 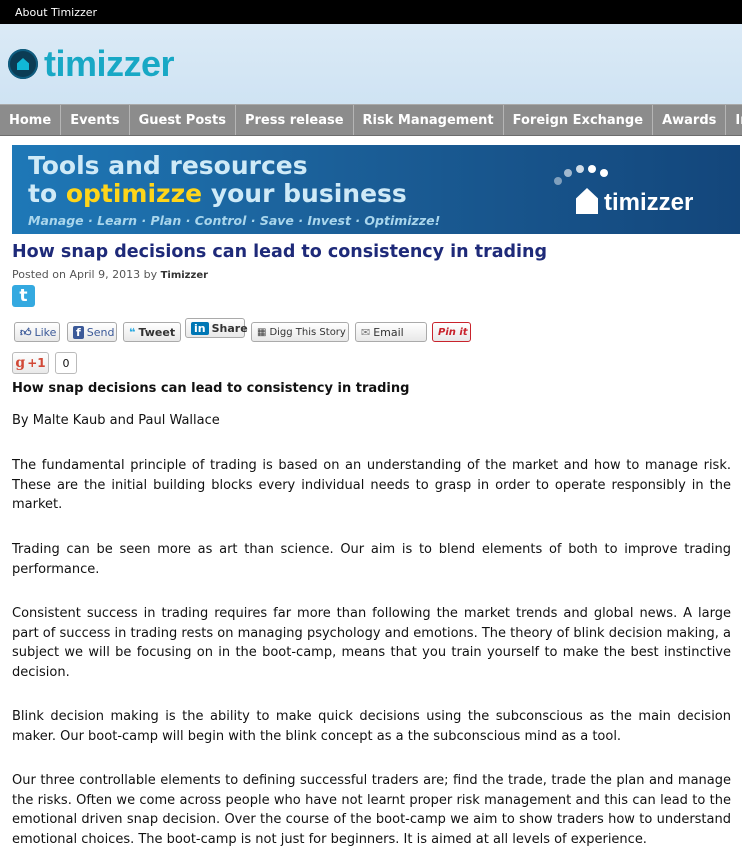 What do you see at coordinates (300, 332) in the screenshot?
I see `digg-button: ▦ Digg This Story` at bounding box center [300, 332].